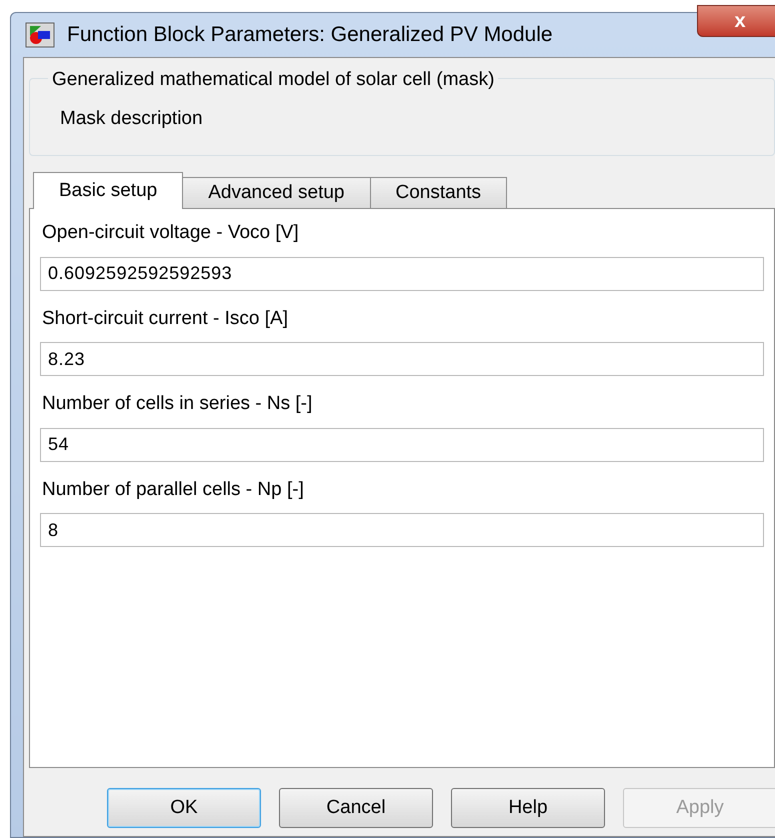  Describe the element at coordinates (402, 530) in the screenshot. I see `parameter-field: 8` at that location.